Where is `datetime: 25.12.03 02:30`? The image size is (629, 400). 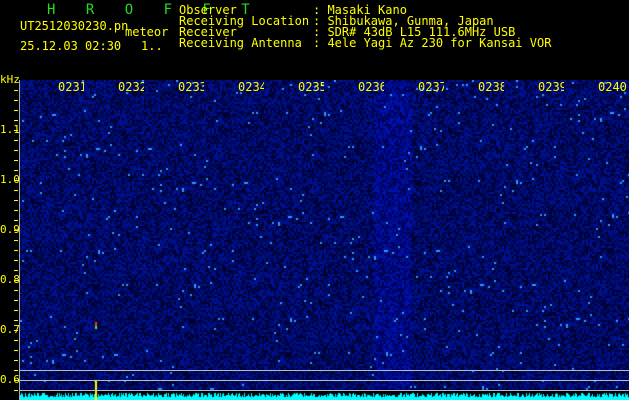
datetime: 25.12.03 02:30 is located at coordinates (71, 46).